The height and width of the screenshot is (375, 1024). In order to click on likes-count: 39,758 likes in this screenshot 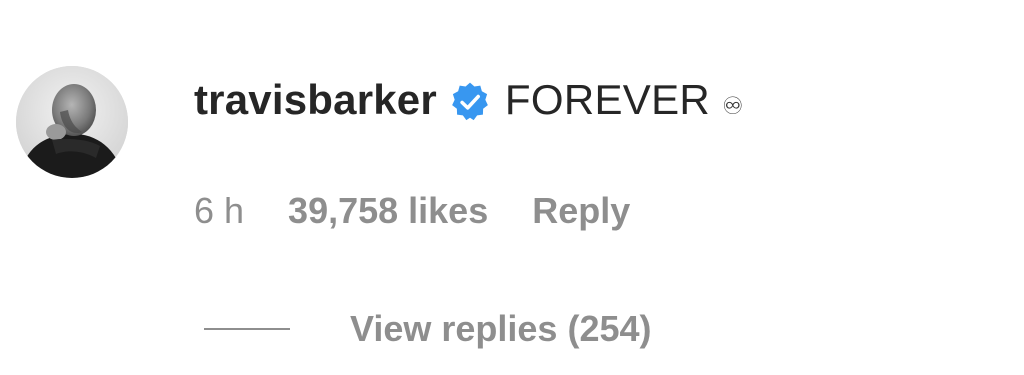, I will do `click(388, 211)`.